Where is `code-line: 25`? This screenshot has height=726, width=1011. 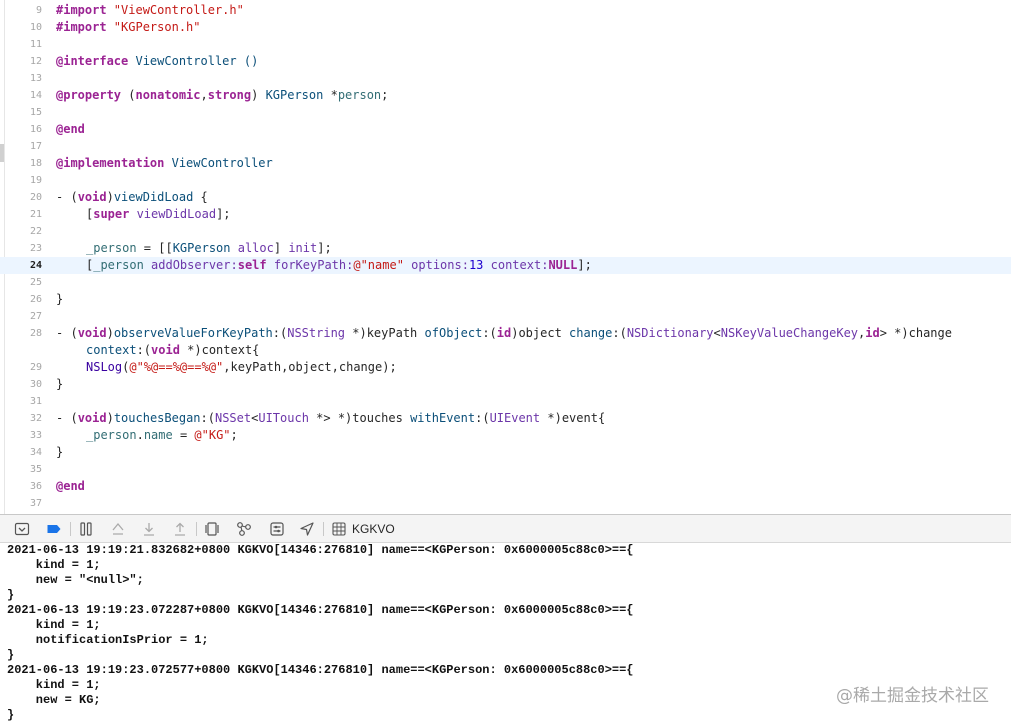
code-line: 25 is located at coordinates (505, 282).